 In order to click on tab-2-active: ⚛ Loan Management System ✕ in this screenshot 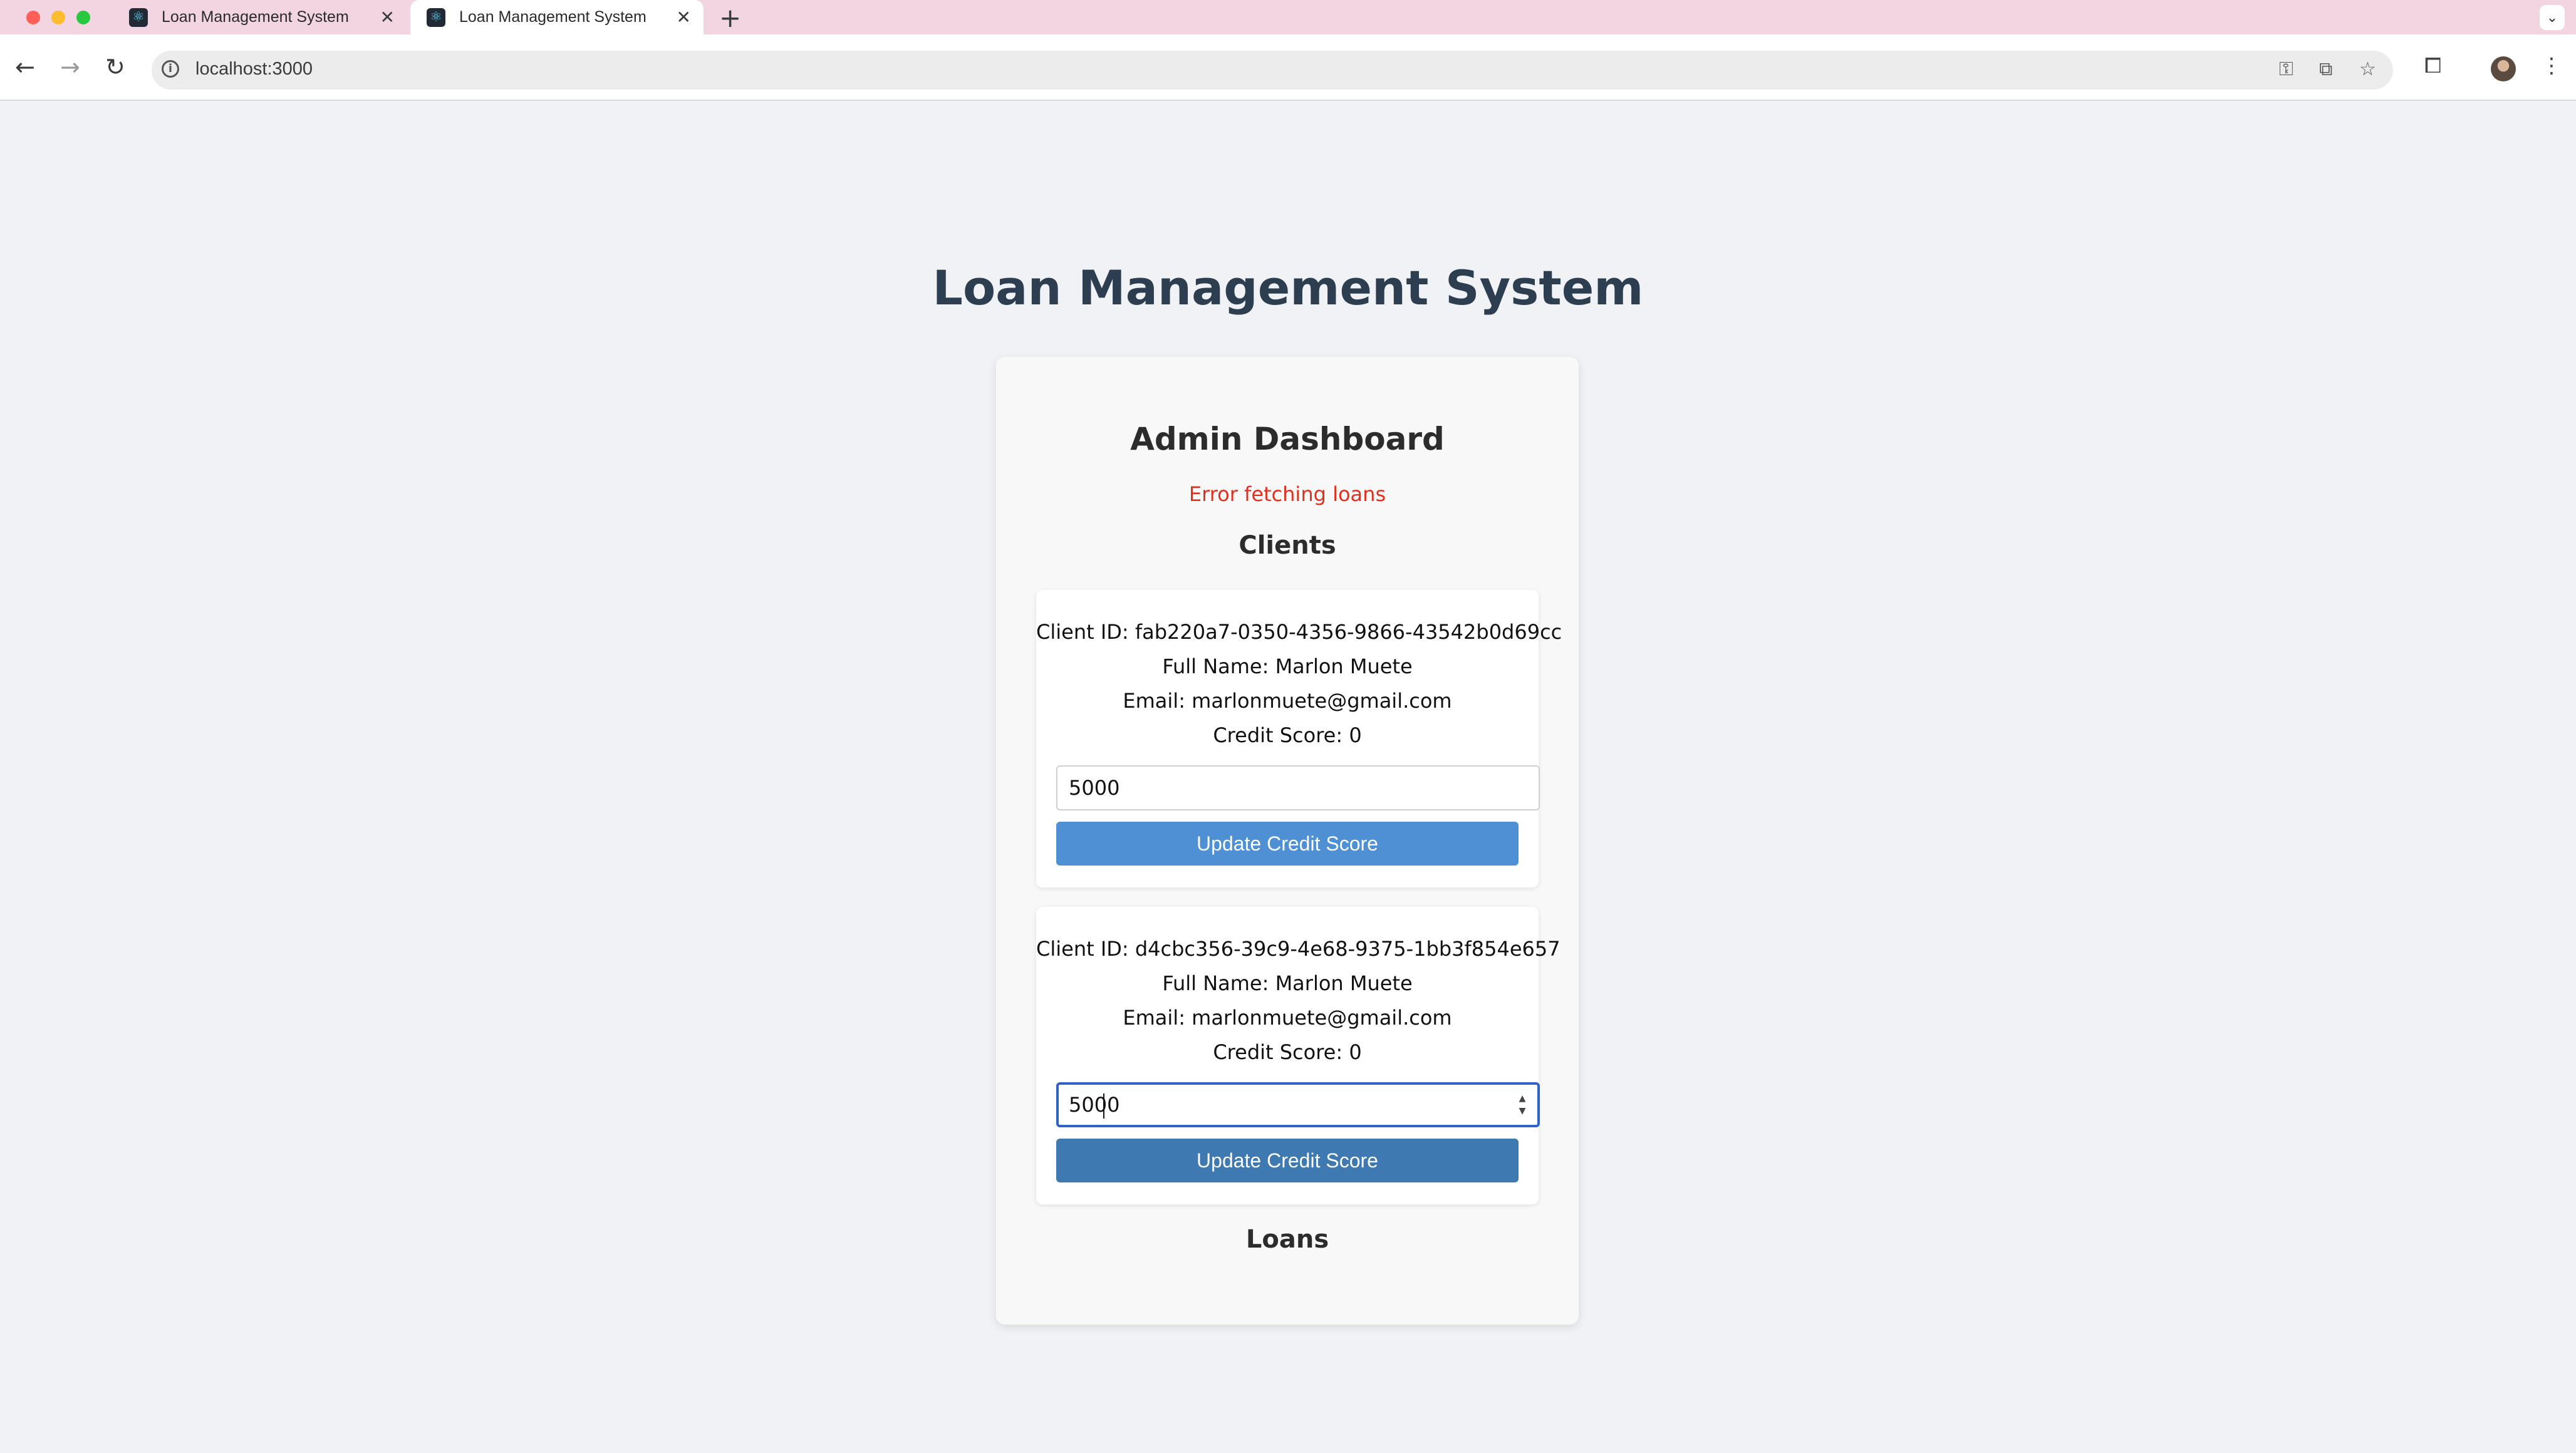, I will do `click(557, 17)`.